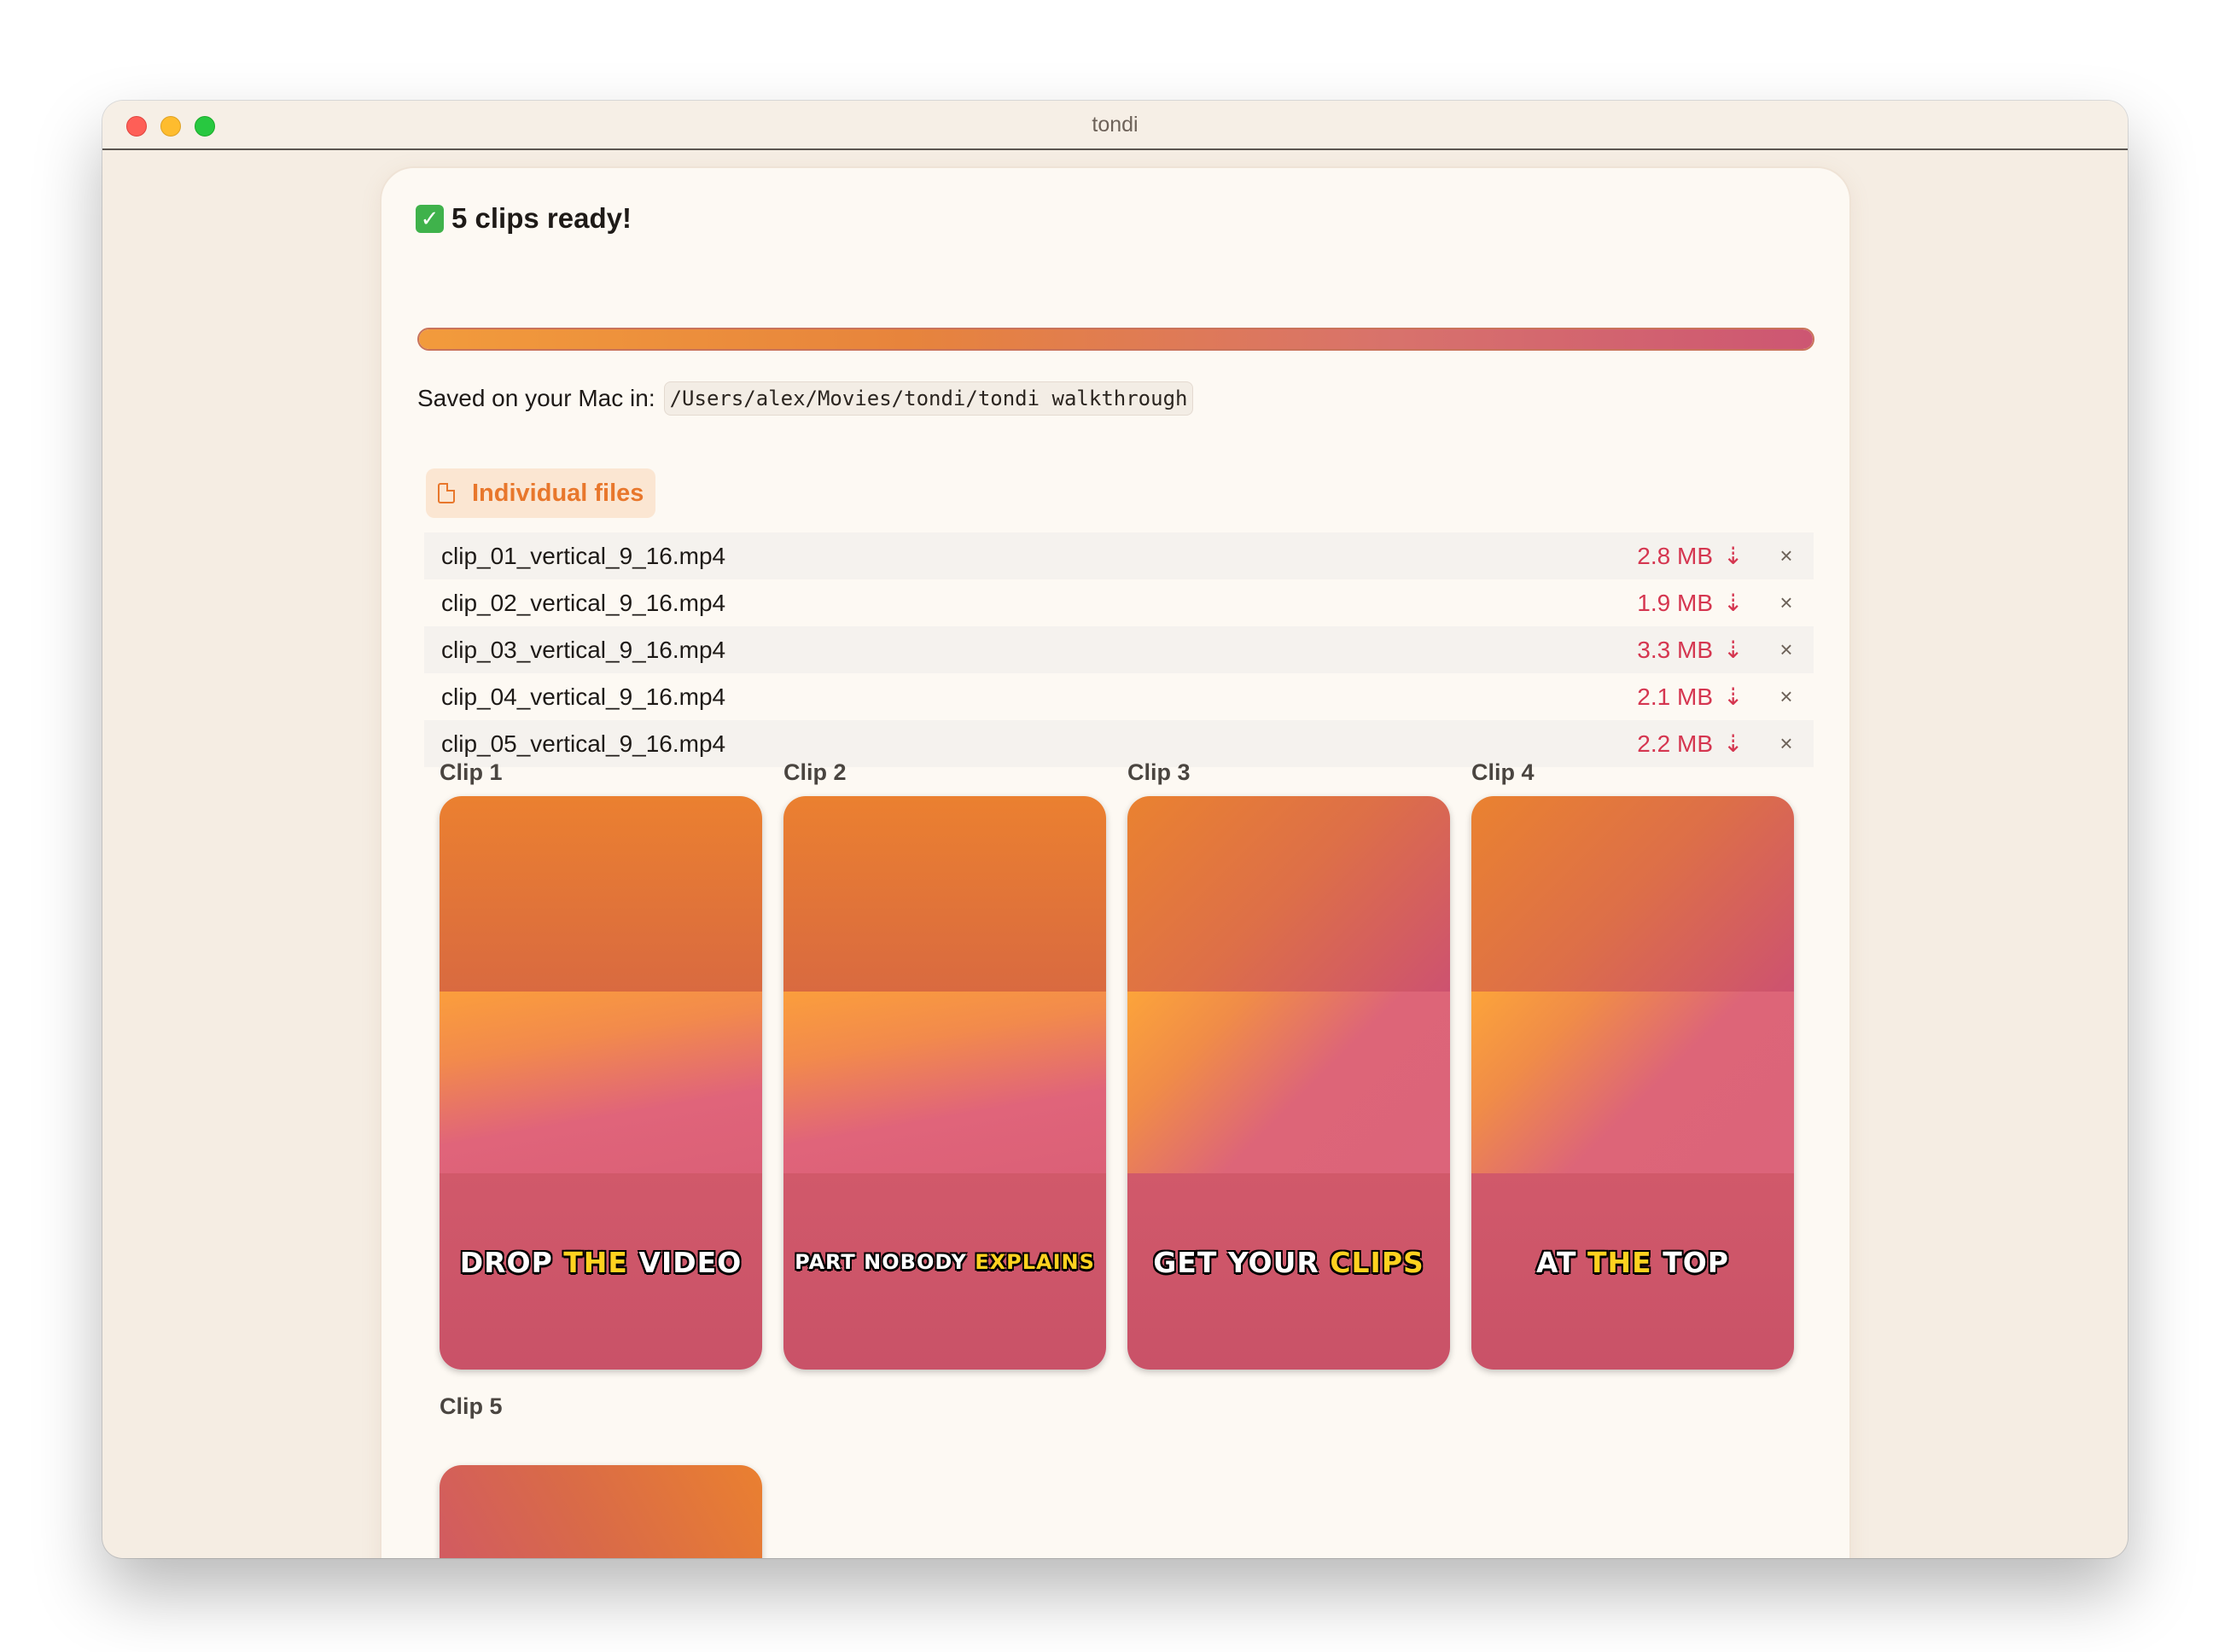 This screenshot has width=2219, height=1652. What do you see at coordinates (471, 772) in the screenshot?
I see `clip-label: Clip 1` at bounding box center [471, 772].